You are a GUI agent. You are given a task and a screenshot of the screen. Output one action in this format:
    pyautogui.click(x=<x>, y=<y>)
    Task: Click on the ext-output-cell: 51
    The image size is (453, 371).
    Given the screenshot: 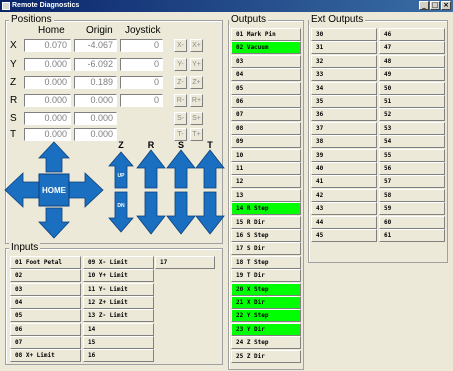 What is the action you would take?
    pyautogui.click(x=412, y=101)
    